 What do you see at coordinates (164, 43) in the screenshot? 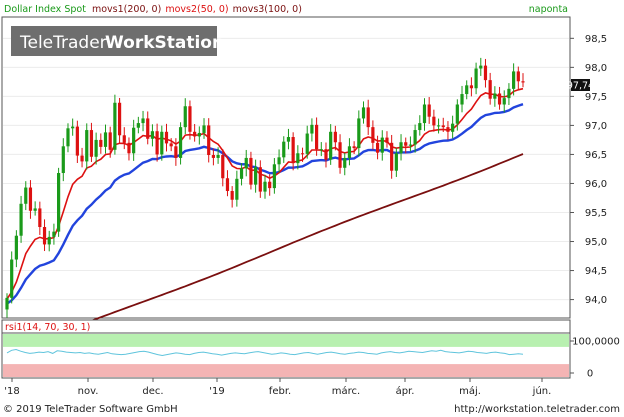
I see `watermark-product: WorkStation` at bounding box center [164, 43].